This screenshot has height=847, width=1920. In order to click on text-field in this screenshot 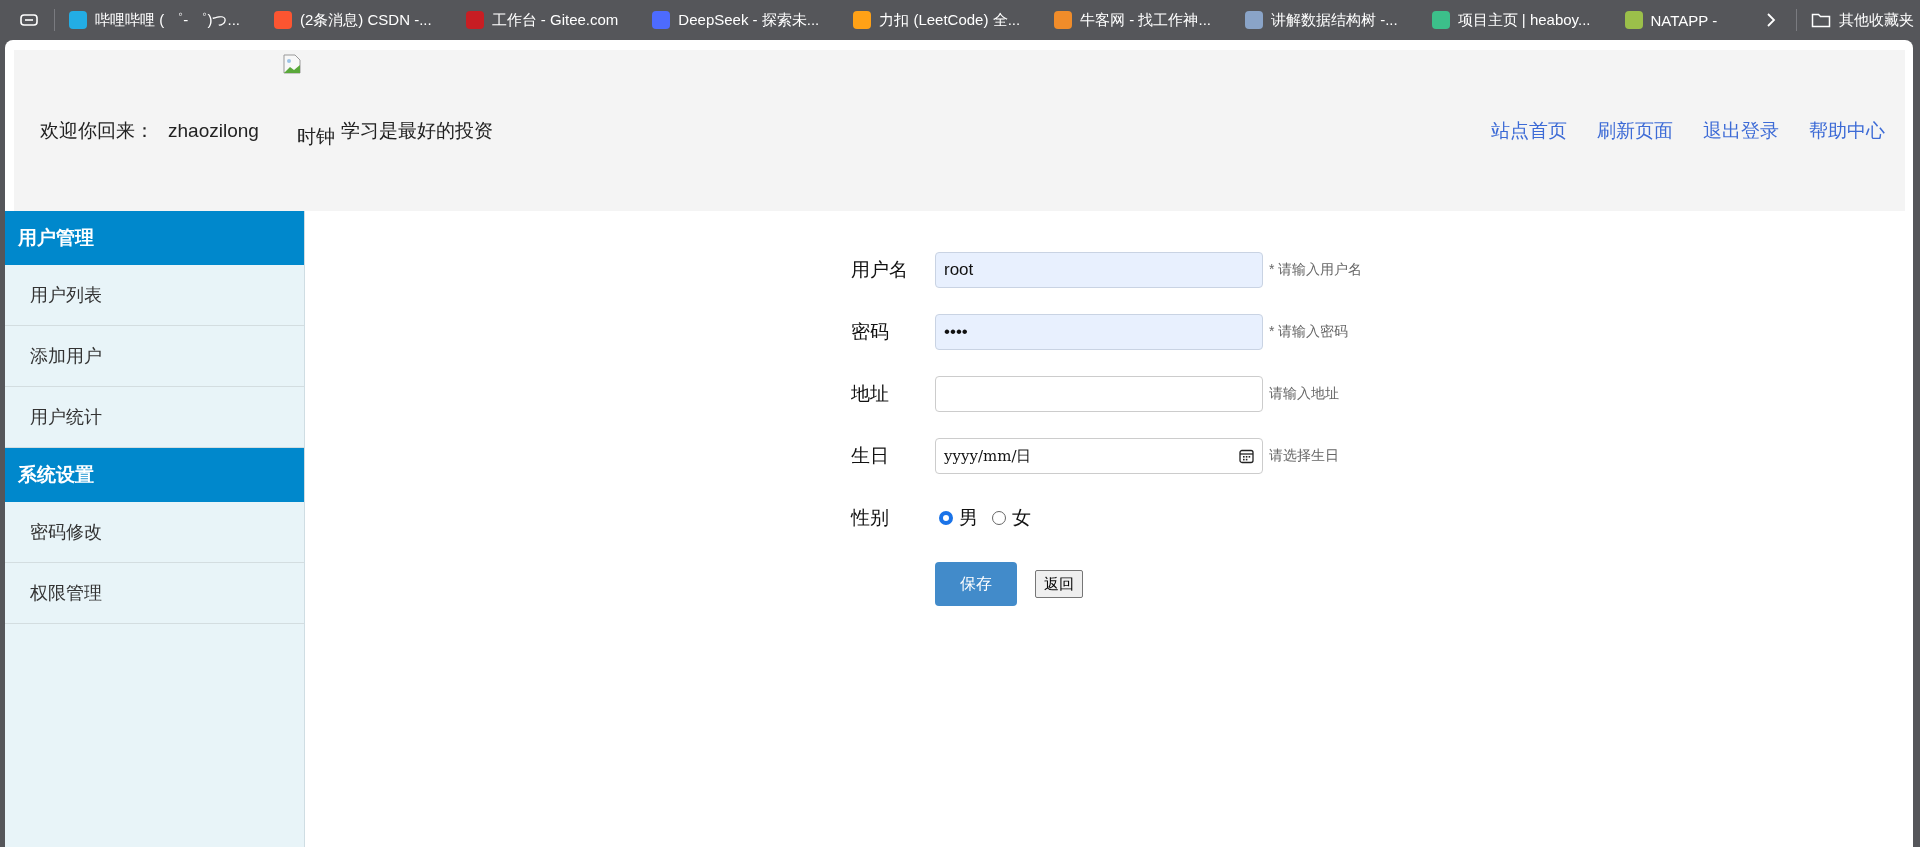, I will do `click(1099, 394)`.